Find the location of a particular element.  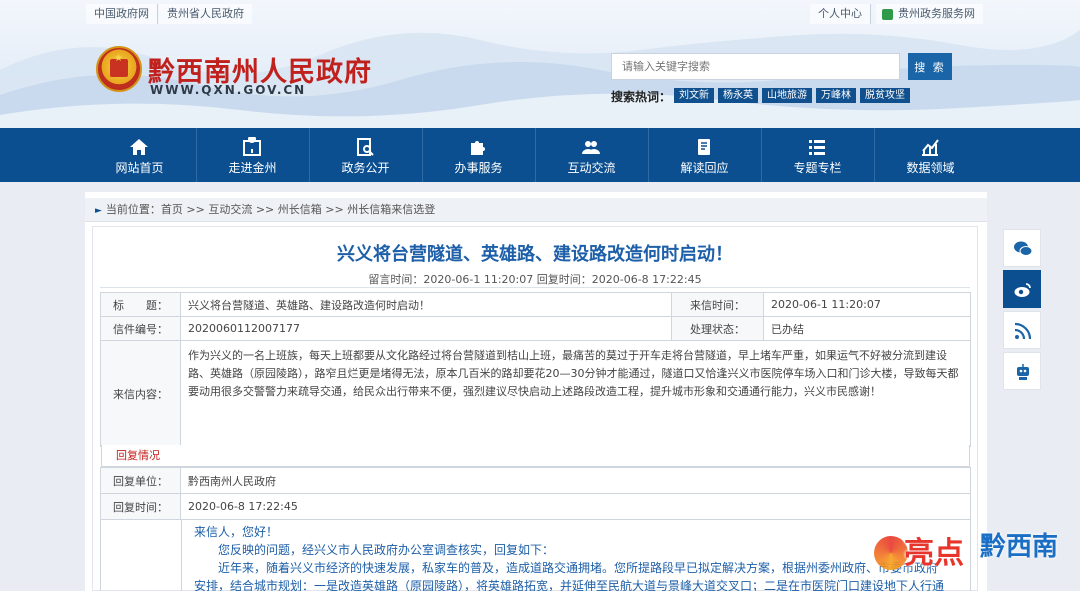

link-guizhou-service-label: 贵州政务服务网 is located at coordinates (936, 13).